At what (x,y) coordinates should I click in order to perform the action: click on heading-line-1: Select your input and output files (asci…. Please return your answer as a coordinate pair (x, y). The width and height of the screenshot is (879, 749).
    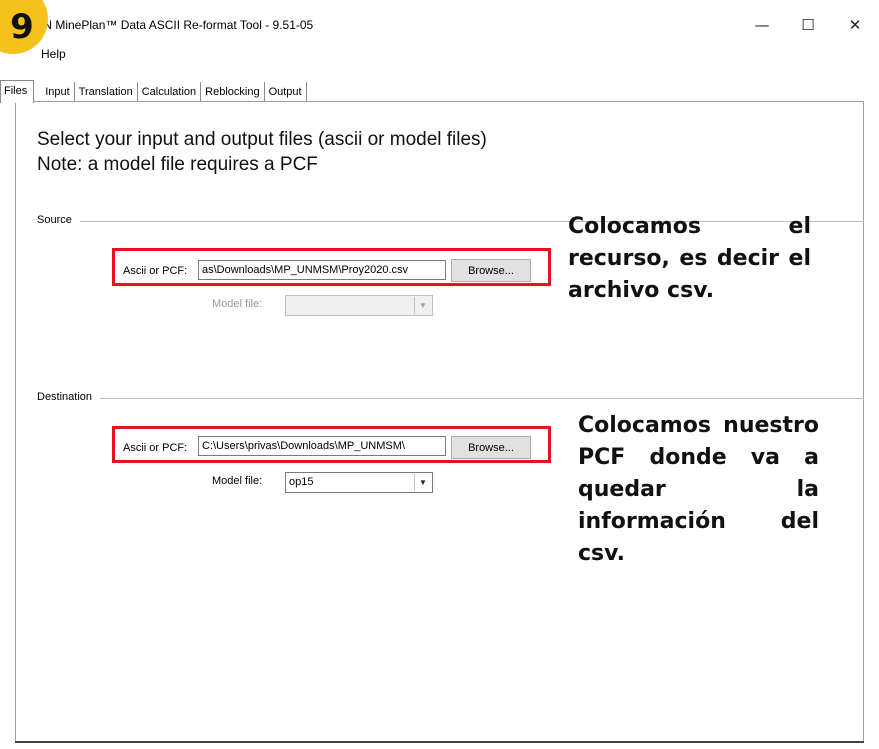
    Looking at the image, I should click on (262, 139).